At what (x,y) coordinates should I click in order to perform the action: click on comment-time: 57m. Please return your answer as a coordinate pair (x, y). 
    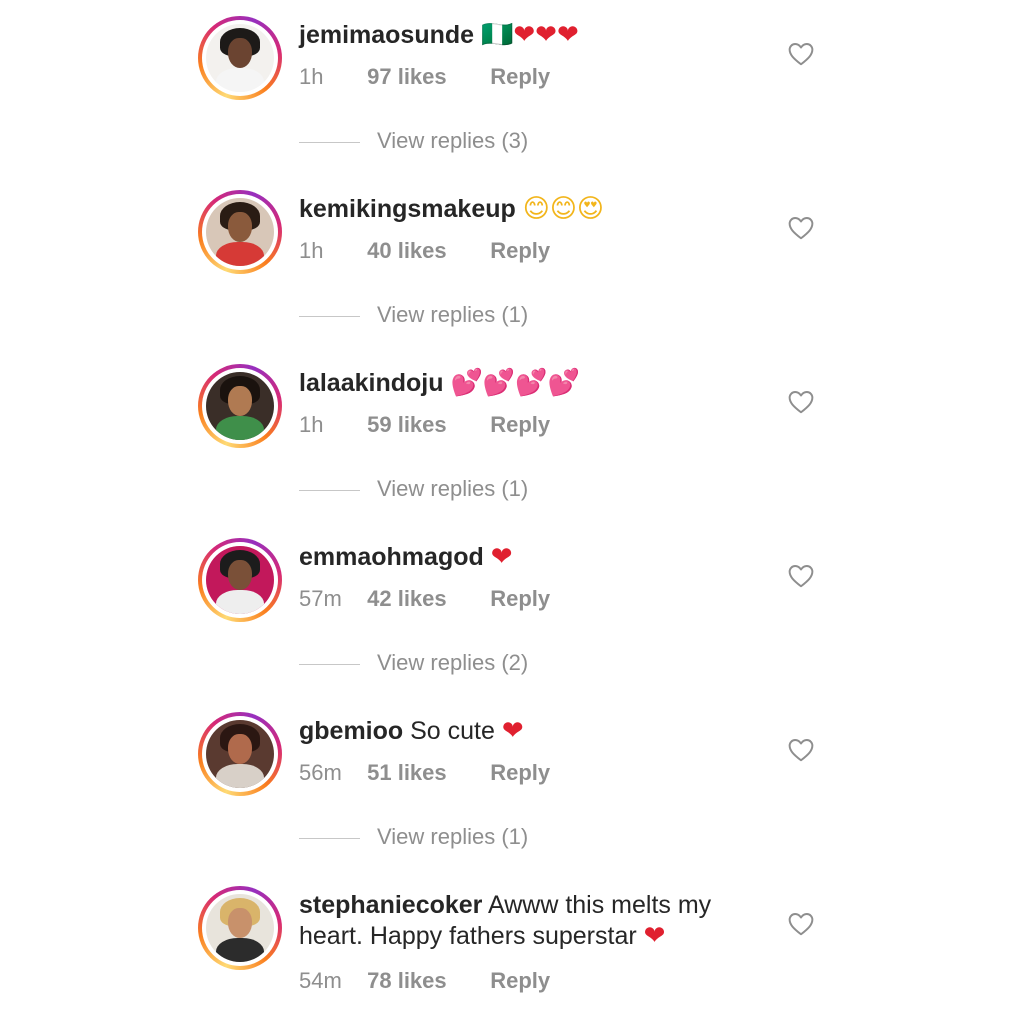
    Looking at the image, I should click on (320, 598).